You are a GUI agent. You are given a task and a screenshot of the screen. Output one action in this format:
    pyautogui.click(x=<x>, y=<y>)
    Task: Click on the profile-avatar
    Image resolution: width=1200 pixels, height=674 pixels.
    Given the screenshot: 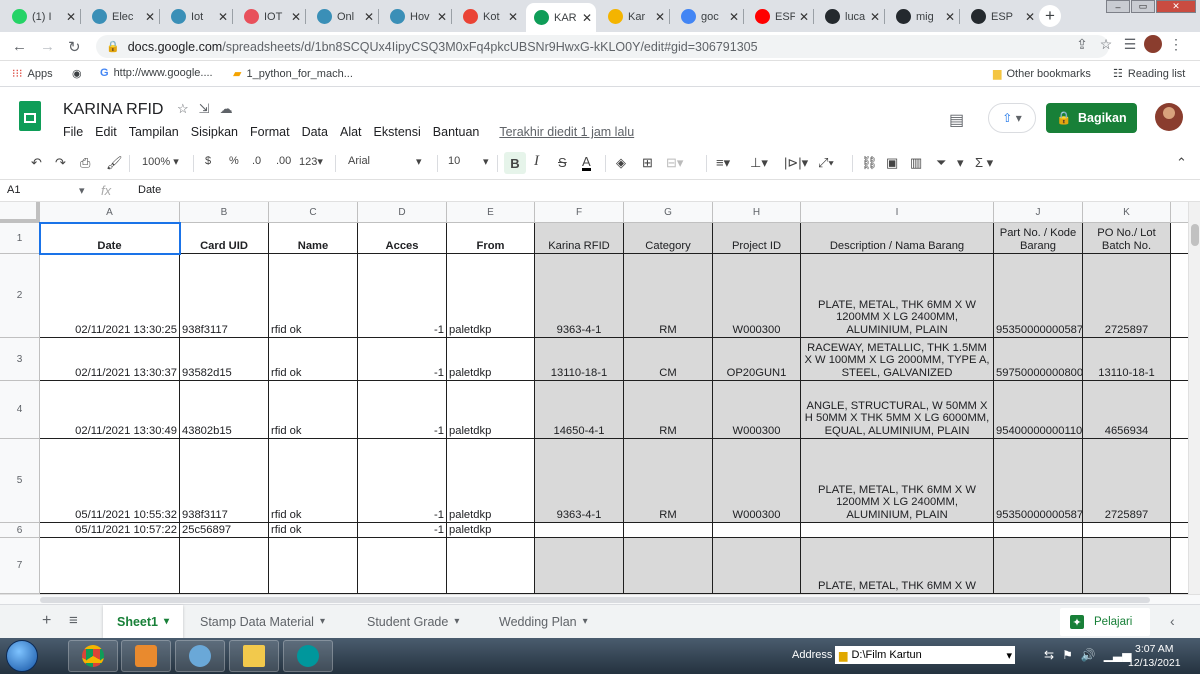 What is the action you would take?
    pyautogui.click(x=1153, y=44)
    